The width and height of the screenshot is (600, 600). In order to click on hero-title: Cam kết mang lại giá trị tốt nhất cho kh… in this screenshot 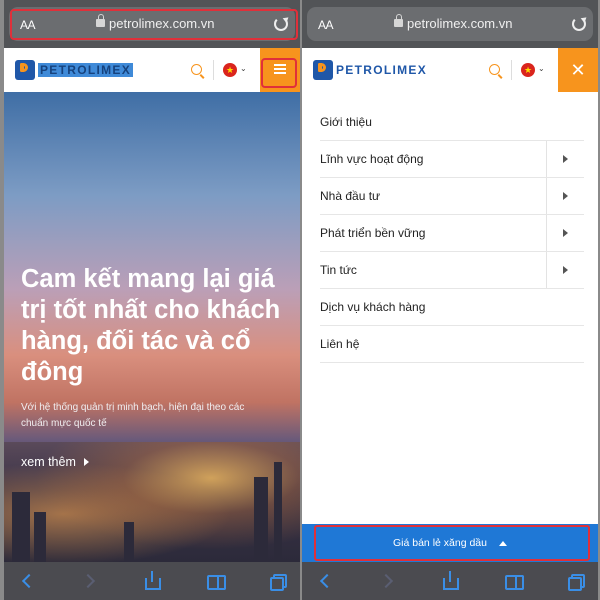, I will do `click(151, 325)`.